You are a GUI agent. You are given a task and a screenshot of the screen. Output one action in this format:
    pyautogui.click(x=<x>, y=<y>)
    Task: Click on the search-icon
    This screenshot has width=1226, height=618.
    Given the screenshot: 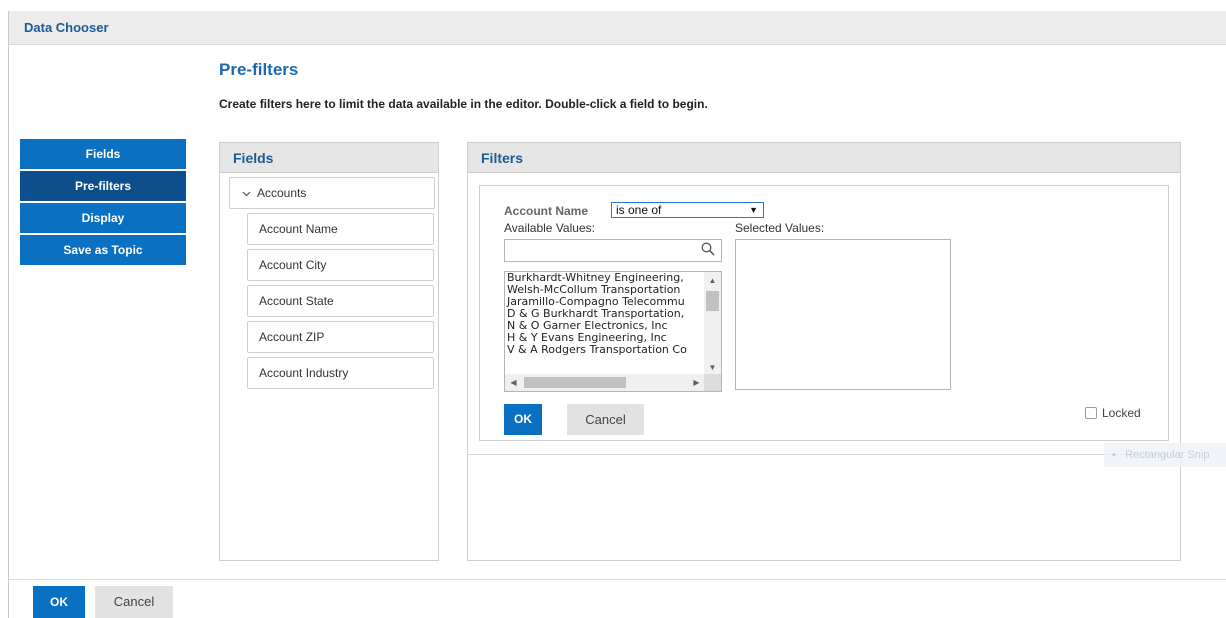 What is the action you would take?
    pyautogui.click(x=708, y=249)
    